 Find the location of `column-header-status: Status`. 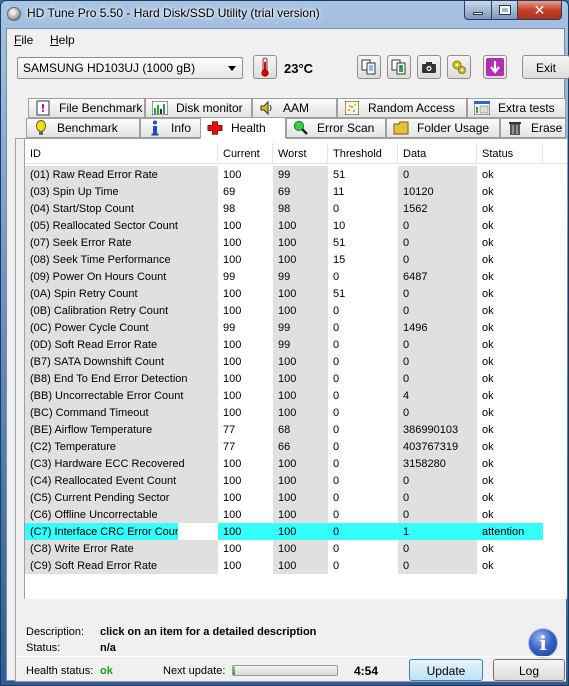

column-header-status: Status is located at coordinates (510, 153).